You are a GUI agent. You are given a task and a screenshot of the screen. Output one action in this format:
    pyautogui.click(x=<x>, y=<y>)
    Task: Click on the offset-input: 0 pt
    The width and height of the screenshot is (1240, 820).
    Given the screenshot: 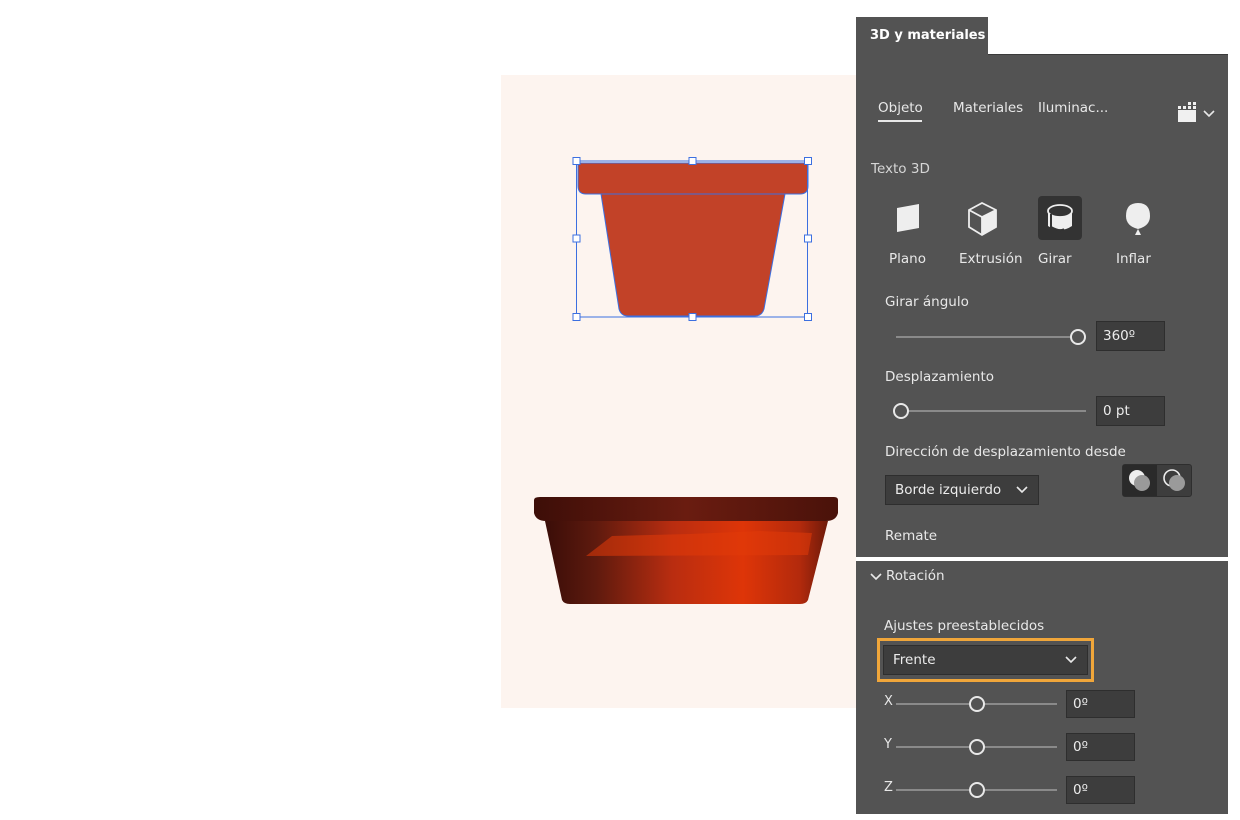 What is the action you would take?
    pyautogui.click(x=1130, y=411)
    